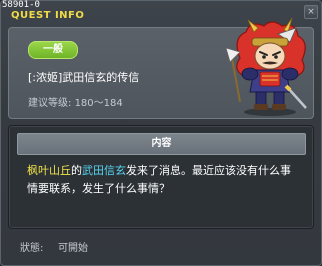 Image resolution: width=322 pixels, height=266 pixels. Describe the element at coordinates (73, 248) in the screenshot. I see `status-value: 可開始` at that location.